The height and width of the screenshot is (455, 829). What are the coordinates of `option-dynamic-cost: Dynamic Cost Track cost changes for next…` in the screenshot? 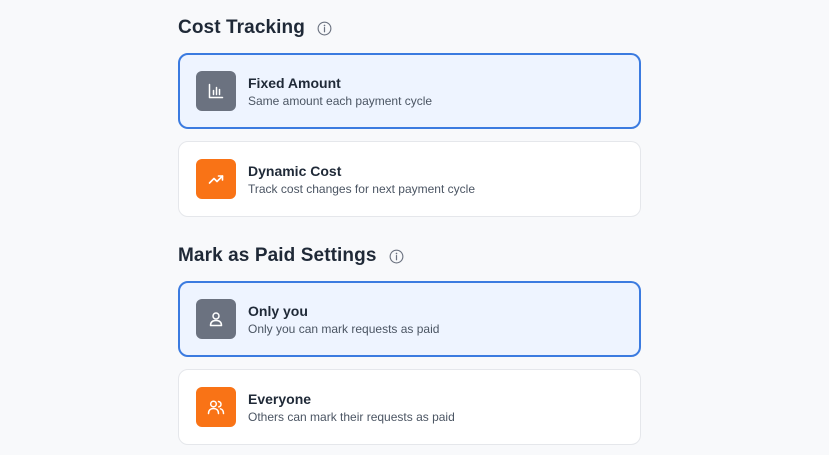 It's located at (409, 179).